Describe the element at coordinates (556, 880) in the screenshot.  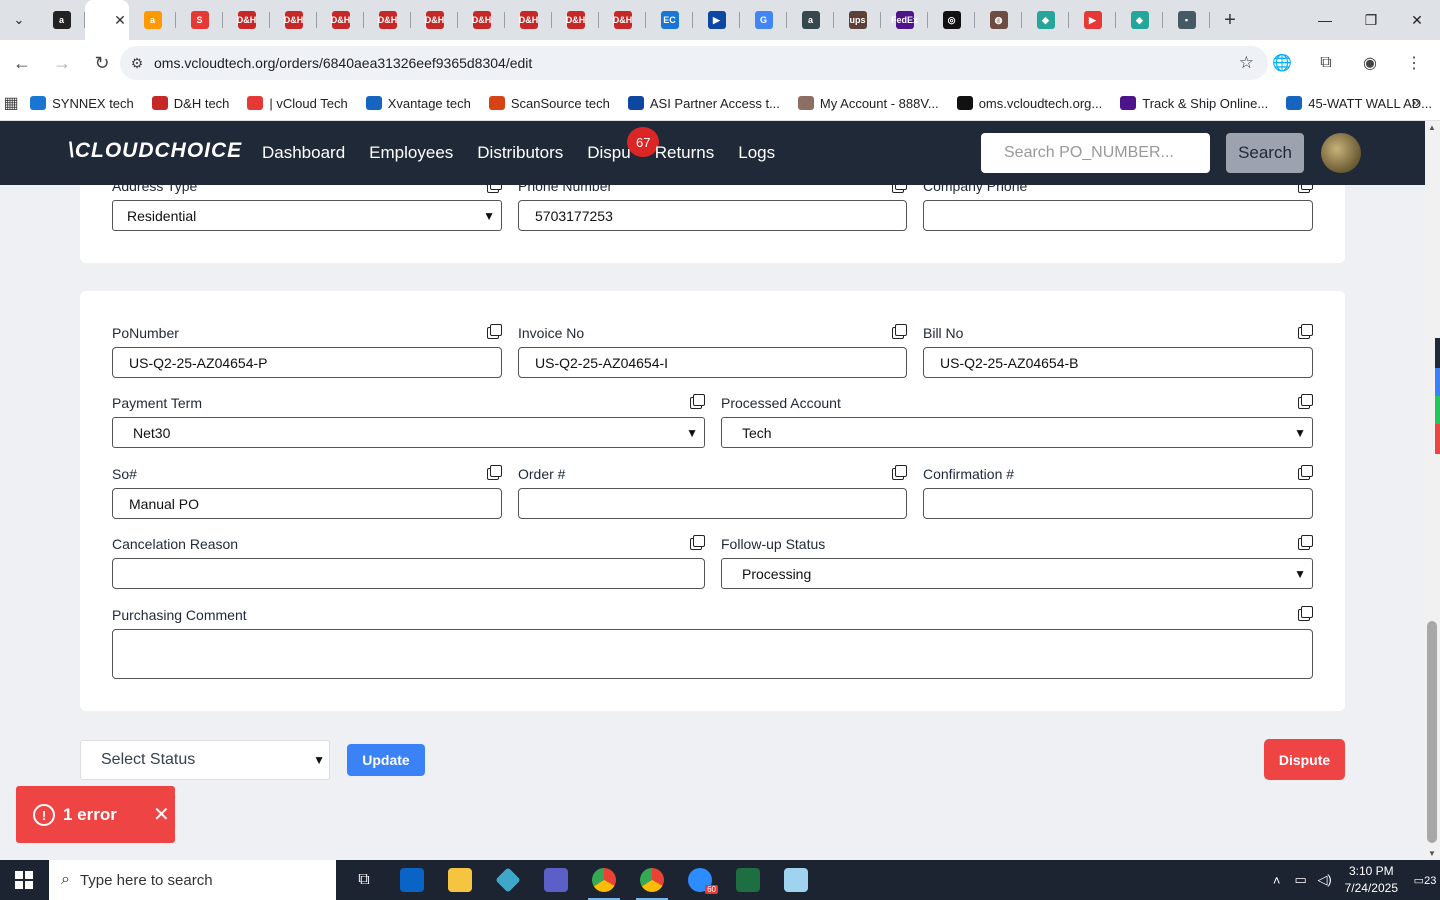
I see `teams-icon` at that location.